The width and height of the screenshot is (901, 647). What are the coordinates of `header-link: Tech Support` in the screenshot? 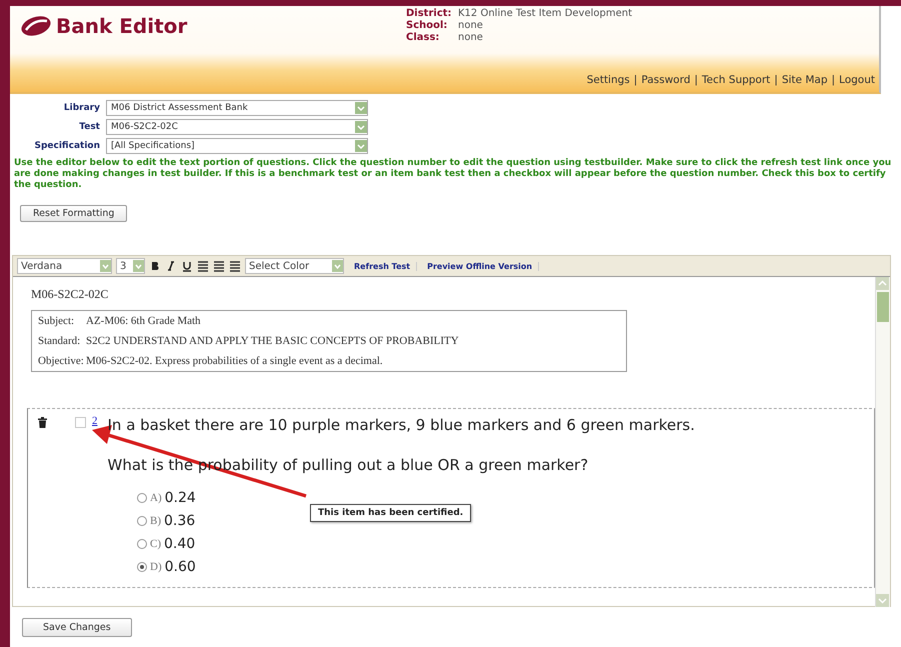 It's located at (736, 80).